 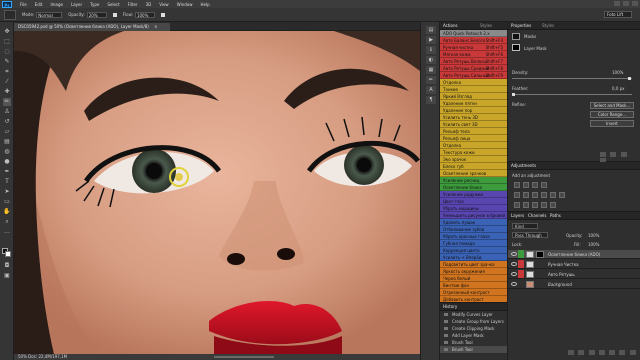 I want to click on channel-mixer-icon, so click(x=562, y=195).